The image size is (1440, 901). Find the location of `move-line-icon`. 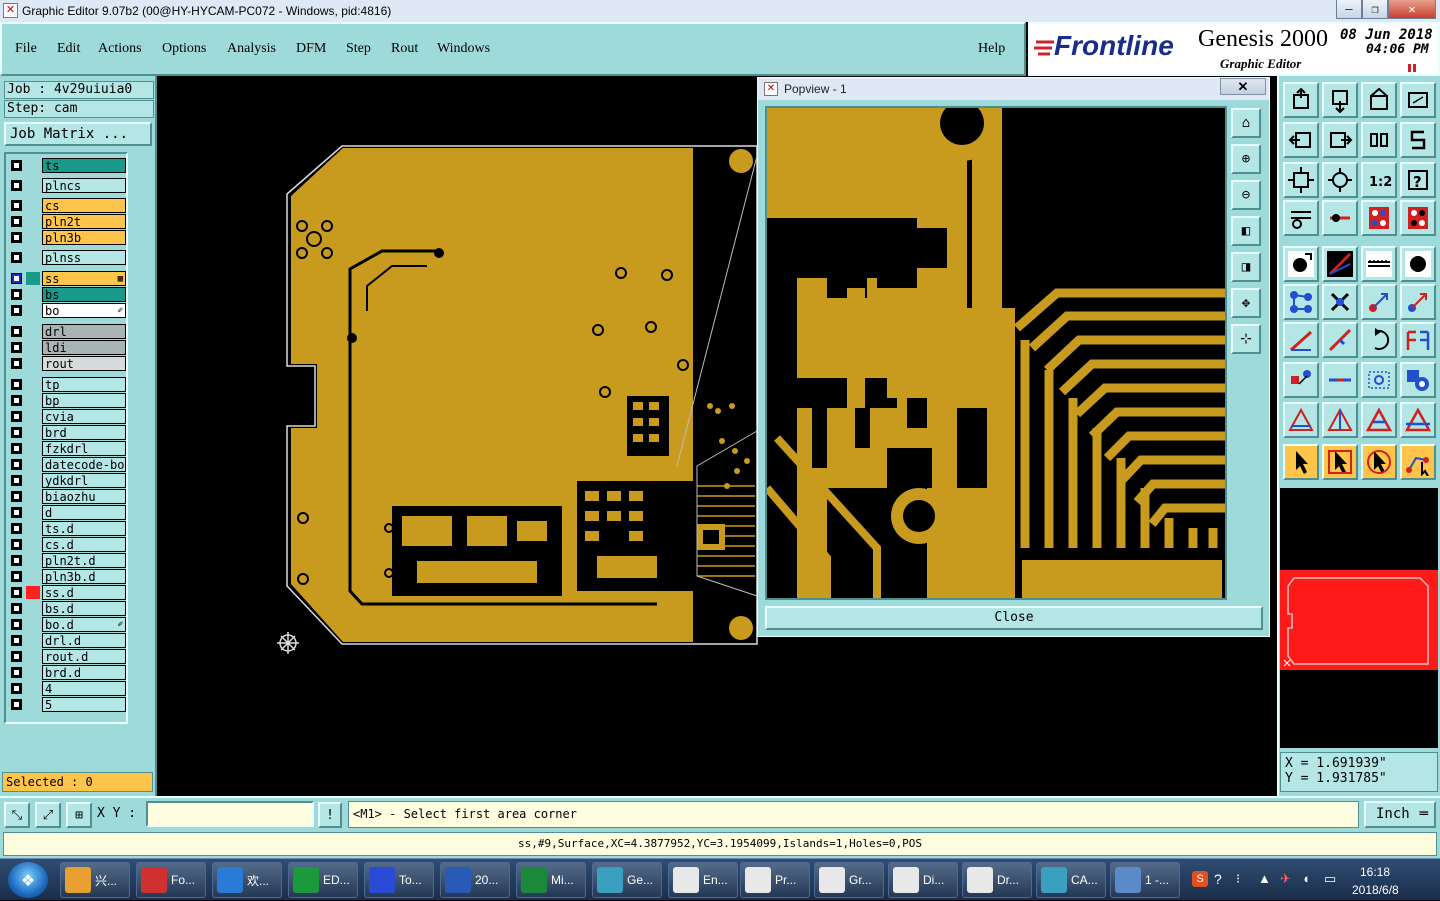

move-line-icon is located at coordinates (1418, 302).